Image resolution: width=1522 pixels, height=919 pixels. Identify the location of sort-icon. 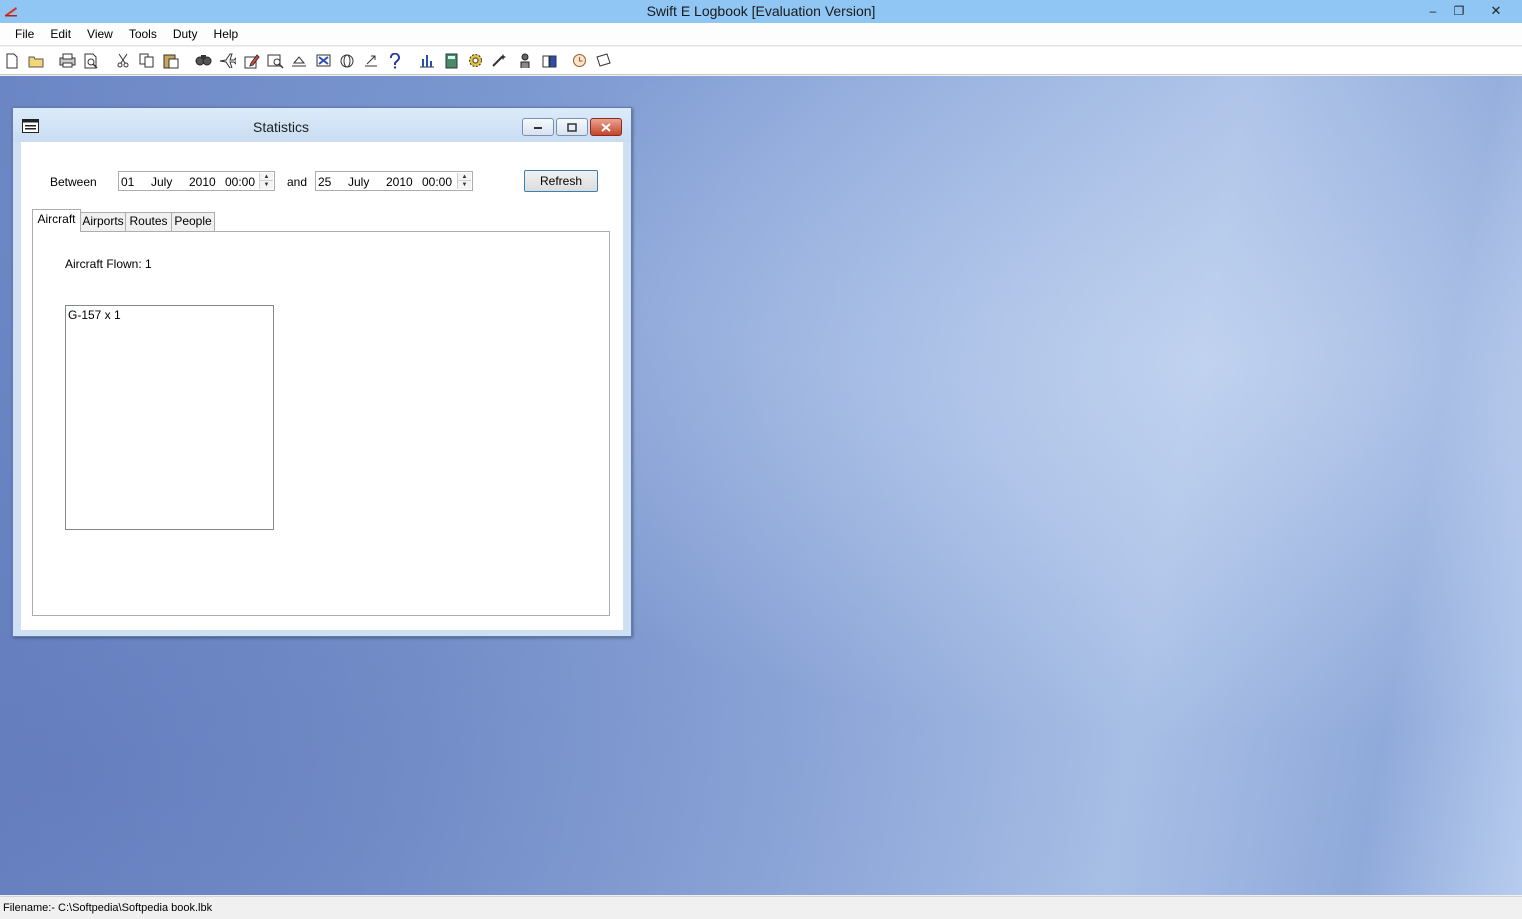
(299, 60).